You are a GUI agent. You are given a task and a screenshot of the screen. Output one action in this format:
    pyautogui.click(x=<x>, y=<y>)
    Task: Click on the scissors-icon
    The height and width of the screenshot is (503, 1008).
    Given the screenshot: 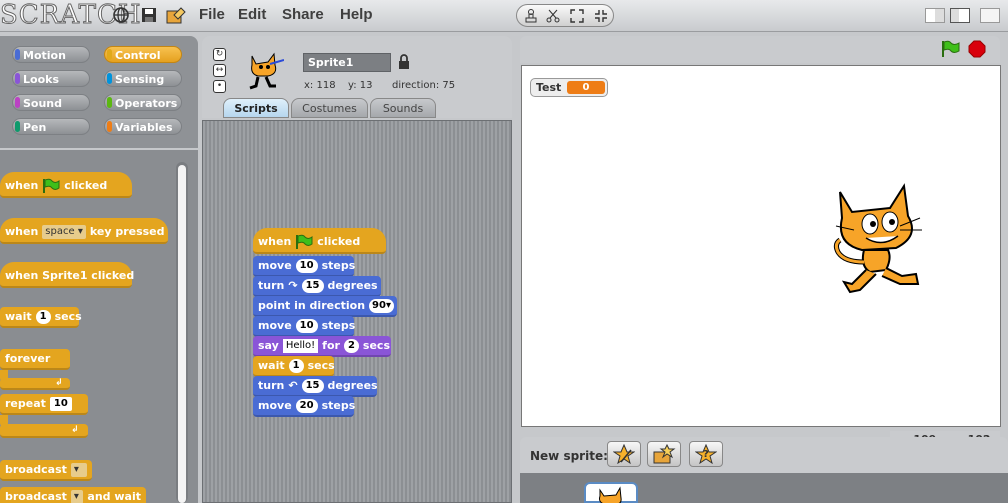 What is the action you would take?
    pyautogui.click(x=553, y=15)
    